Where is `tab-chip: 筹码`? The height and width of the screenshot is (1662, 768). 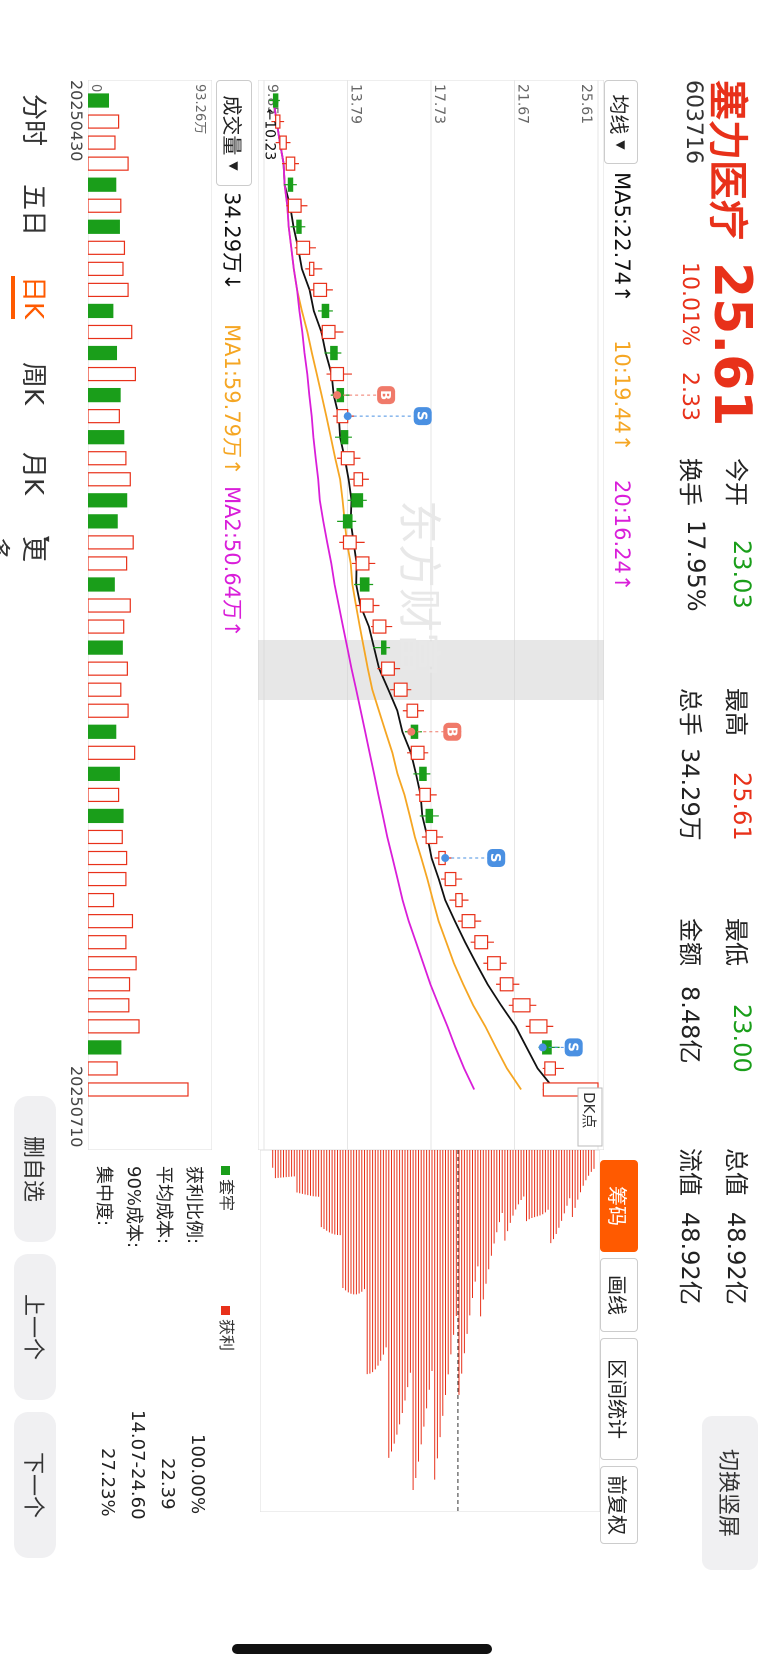
tab-chip: 筹码 is located at coordinates (619, 1206).